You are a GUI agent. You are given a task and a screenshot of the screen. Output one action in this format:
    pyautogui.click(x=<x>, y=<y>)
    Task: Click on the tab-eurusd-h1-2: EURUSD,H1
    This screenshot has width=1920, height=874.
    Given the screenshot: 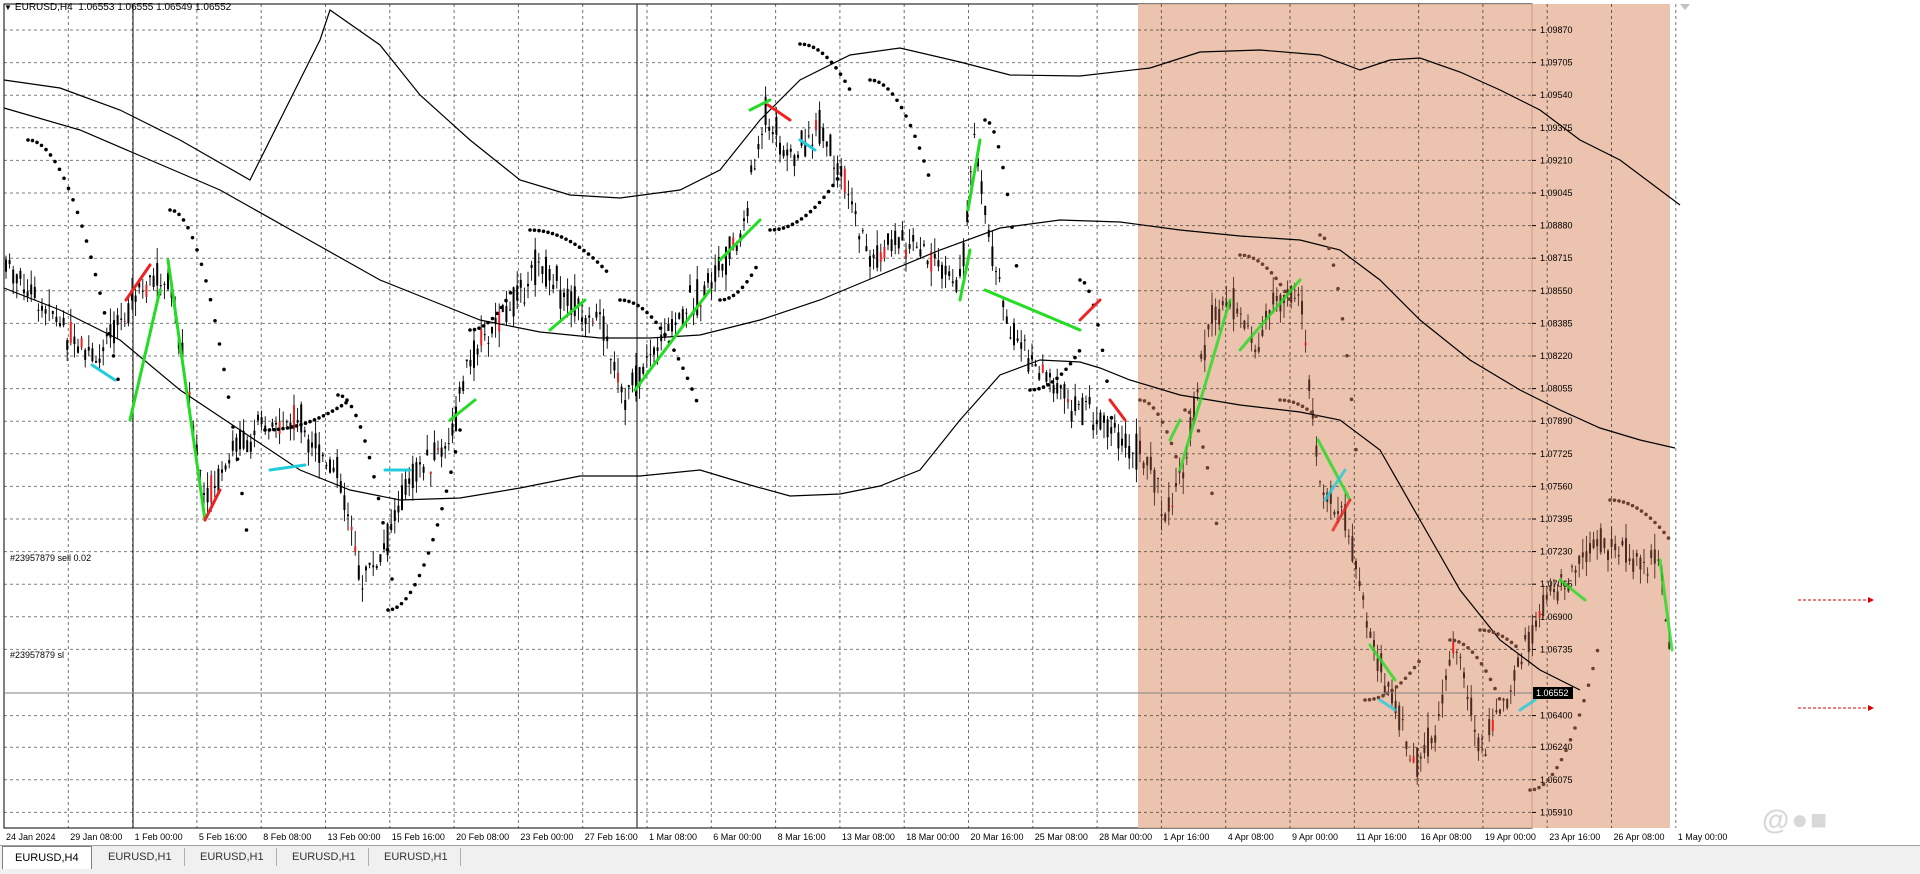 What is the action you would take?
    pyautogui.click(x=232, y=857)
    